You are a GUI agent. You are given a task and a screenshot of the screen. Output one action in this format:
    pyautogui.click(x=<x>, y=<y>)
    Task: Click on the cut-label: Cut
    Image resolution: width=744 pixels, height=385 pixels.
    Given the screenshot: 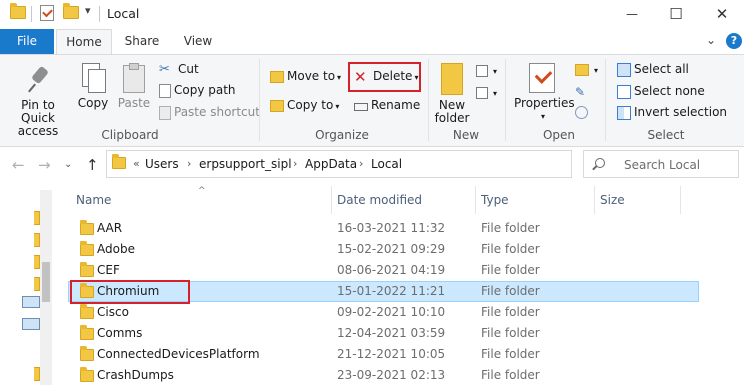 What is the action you would take?
    pyautogui.click(x=188, y=69)
    